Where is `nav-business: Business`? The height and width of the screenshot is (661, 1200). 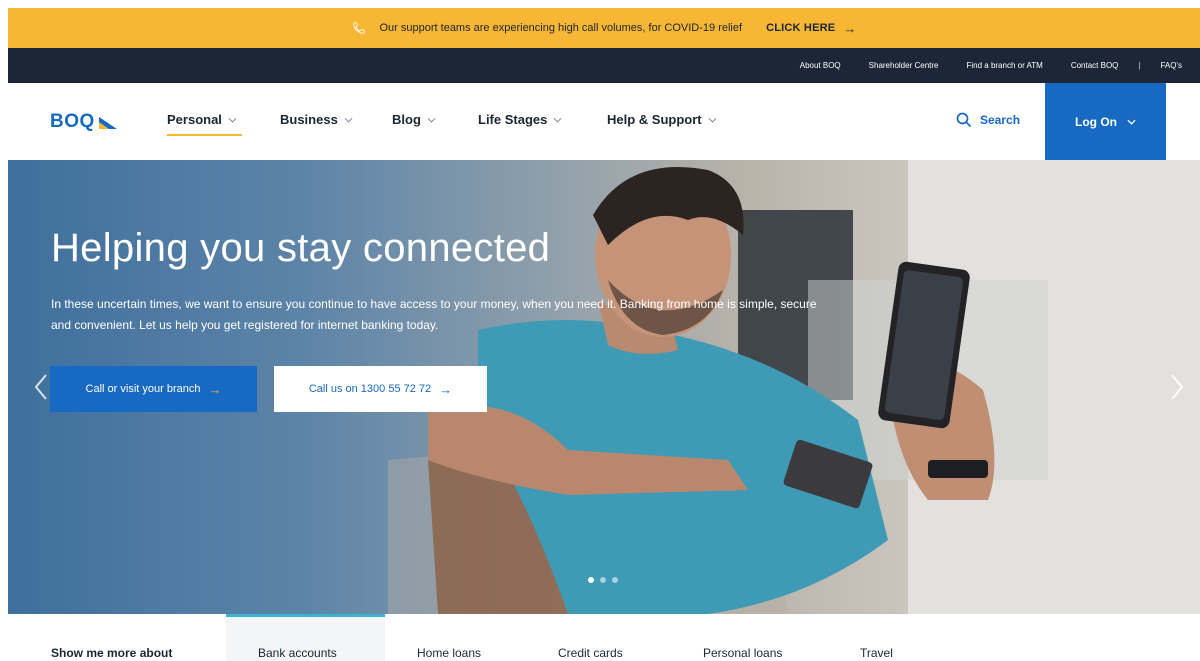 nav-business: Business is located at coordinates (316, 119).